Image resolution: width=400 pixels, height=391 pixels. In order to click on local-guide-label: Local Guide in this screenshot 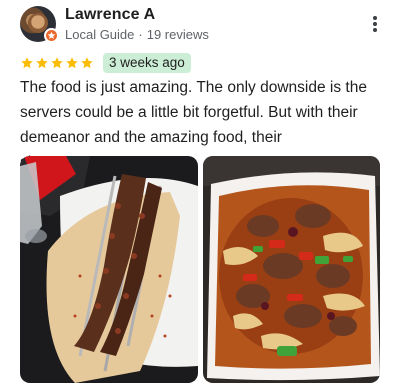, I will do `click(100, 34)`.